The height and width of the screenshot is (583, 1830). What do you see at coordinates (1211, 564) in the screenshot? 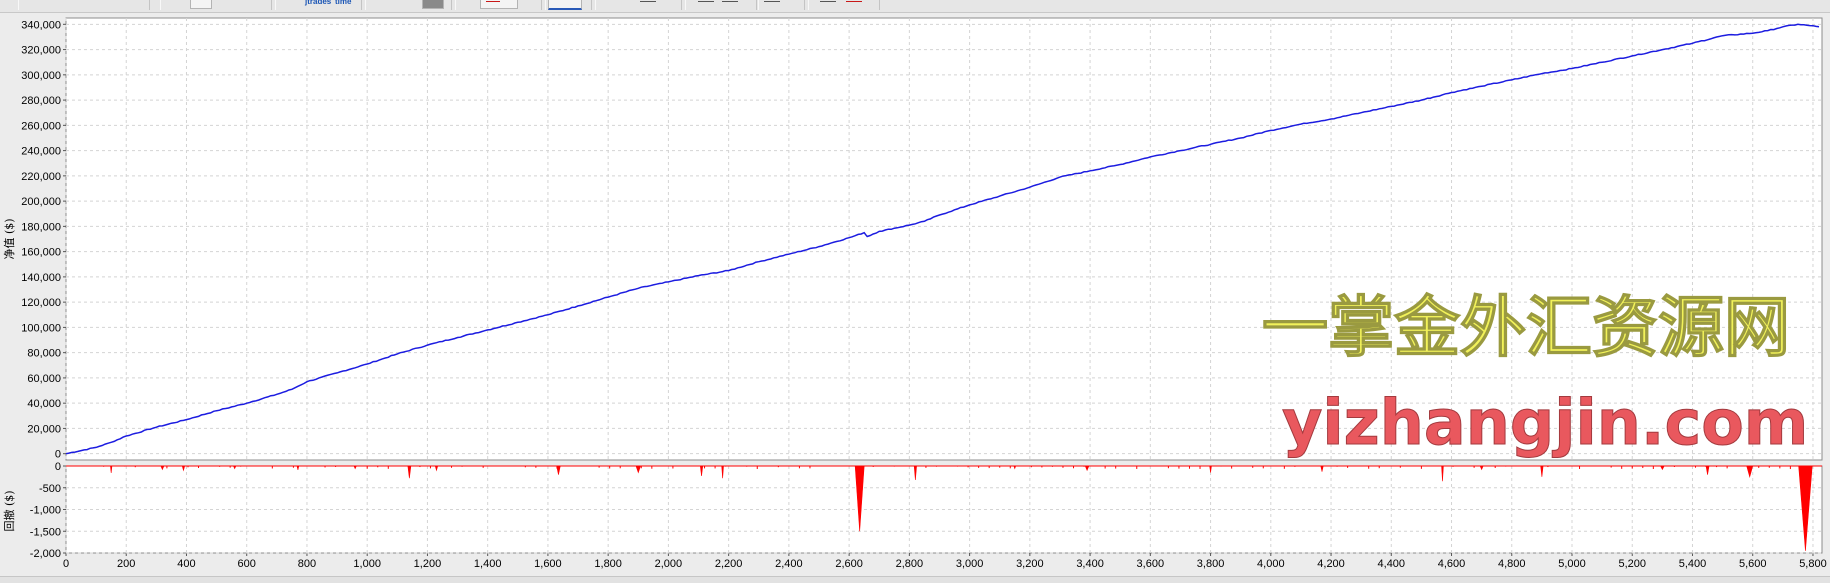
I see `x-tick-label: 3,800` at bounding box center [1211, 564].